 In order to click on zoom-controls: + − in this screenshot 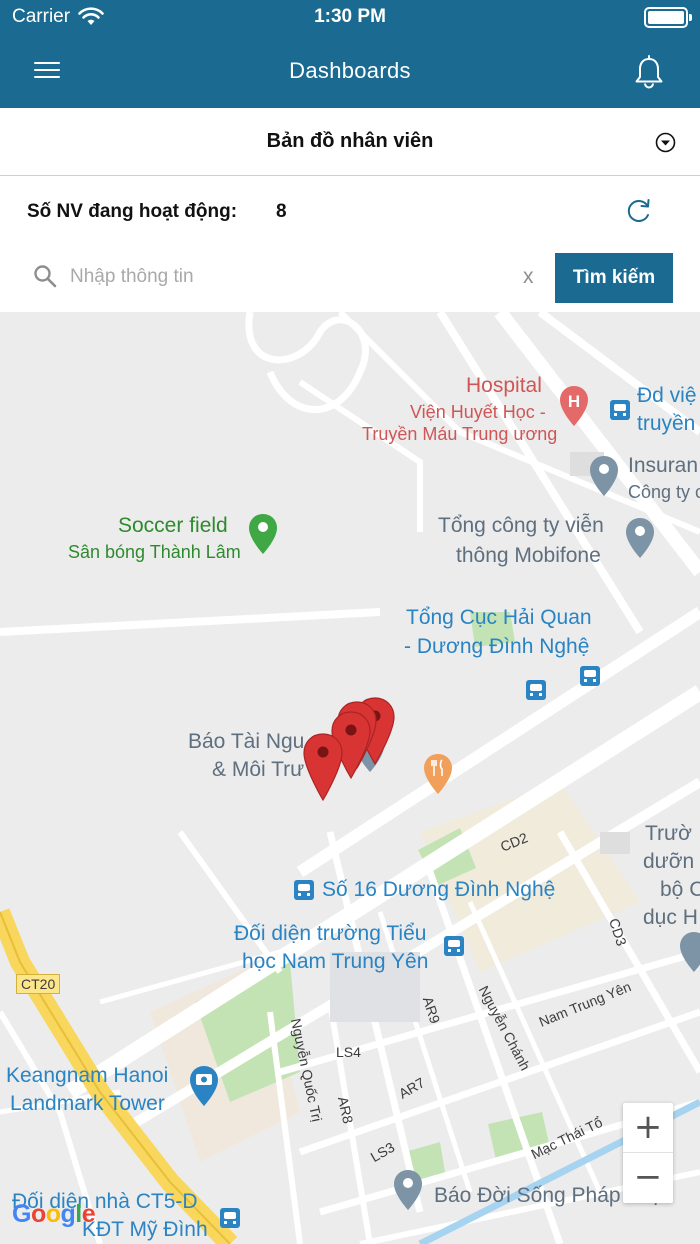, I will do `click(648, 1153)`.